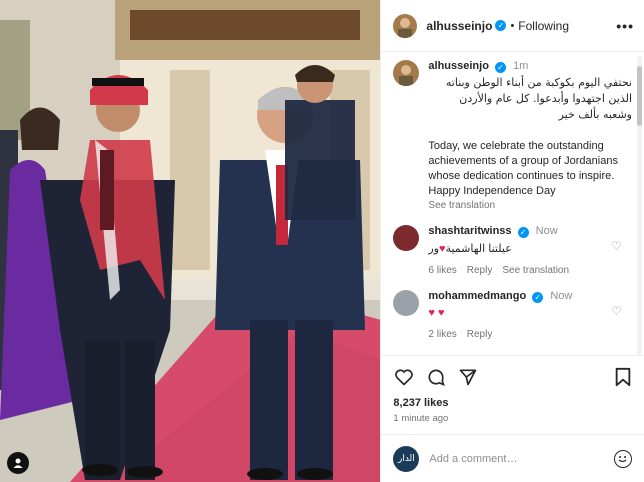 The image size is (644, 482). I want to click on caption-arabic-line: الذين اجتهدوا وأبدعوا. كل عام والأردن, so click(545, 98).